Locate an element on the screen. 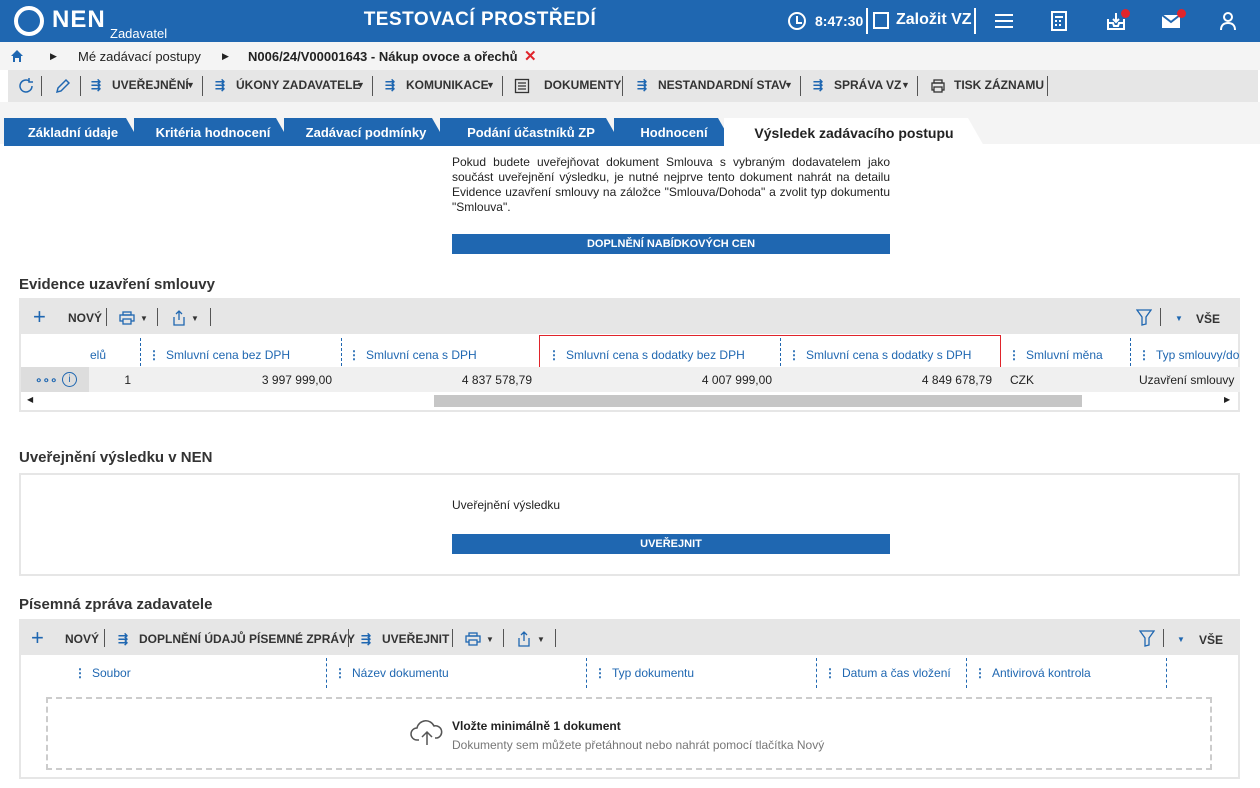 This screenshot has width=1260, height=788. contracting-acts-menu: ÚKONY ZADAVATELE is located at coordinates (298, 85).